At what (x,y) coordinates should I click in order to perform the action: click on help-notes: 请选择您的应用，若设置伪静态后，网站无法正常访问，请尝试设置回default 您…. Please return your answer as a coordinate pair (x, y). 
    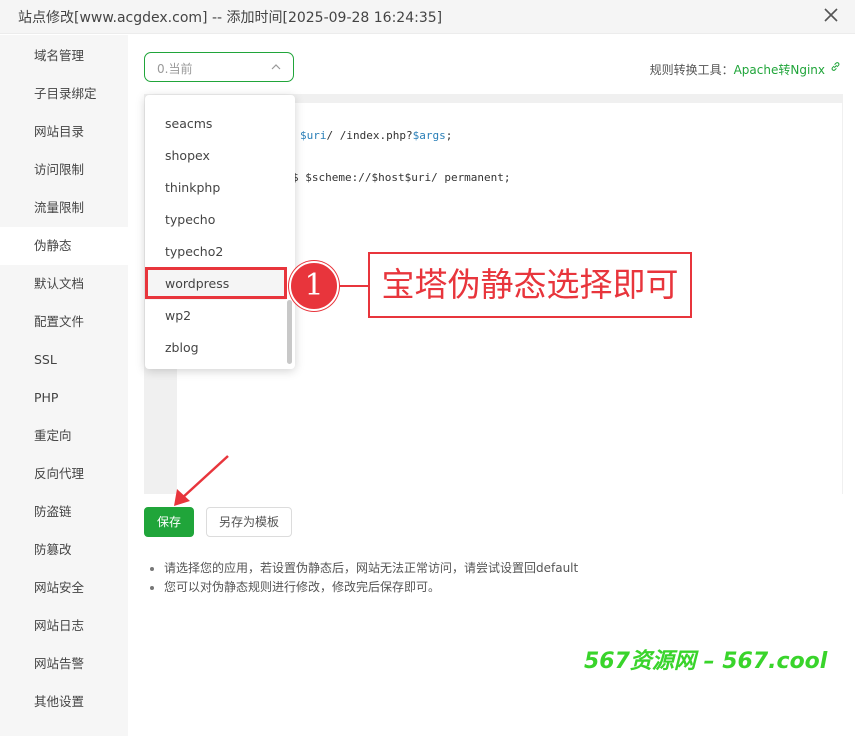
    Looking at the image, I should click on (364, 578).